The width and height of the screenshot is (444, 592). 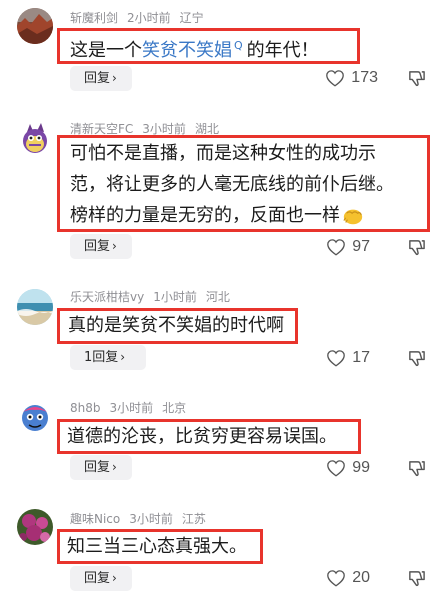 I want to click on comment-text: 真的是笑贫不笑娼的时代啊, so click(x=176, y=325).